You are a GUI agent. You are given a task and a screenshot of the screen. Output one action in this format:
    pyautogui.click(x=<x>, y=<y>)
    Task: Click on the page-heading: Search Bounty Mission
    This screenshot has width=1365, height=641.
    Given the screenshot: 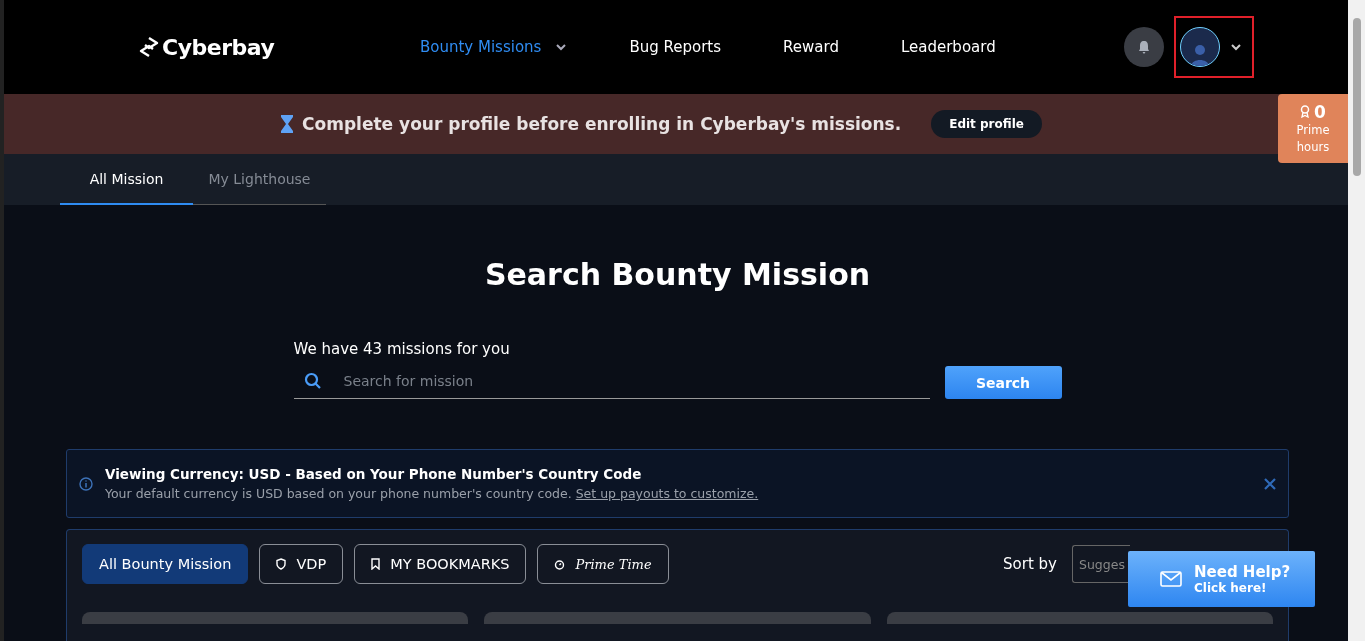 What is the action you would take?
    pyautogui.click(x=677, y=274)
    